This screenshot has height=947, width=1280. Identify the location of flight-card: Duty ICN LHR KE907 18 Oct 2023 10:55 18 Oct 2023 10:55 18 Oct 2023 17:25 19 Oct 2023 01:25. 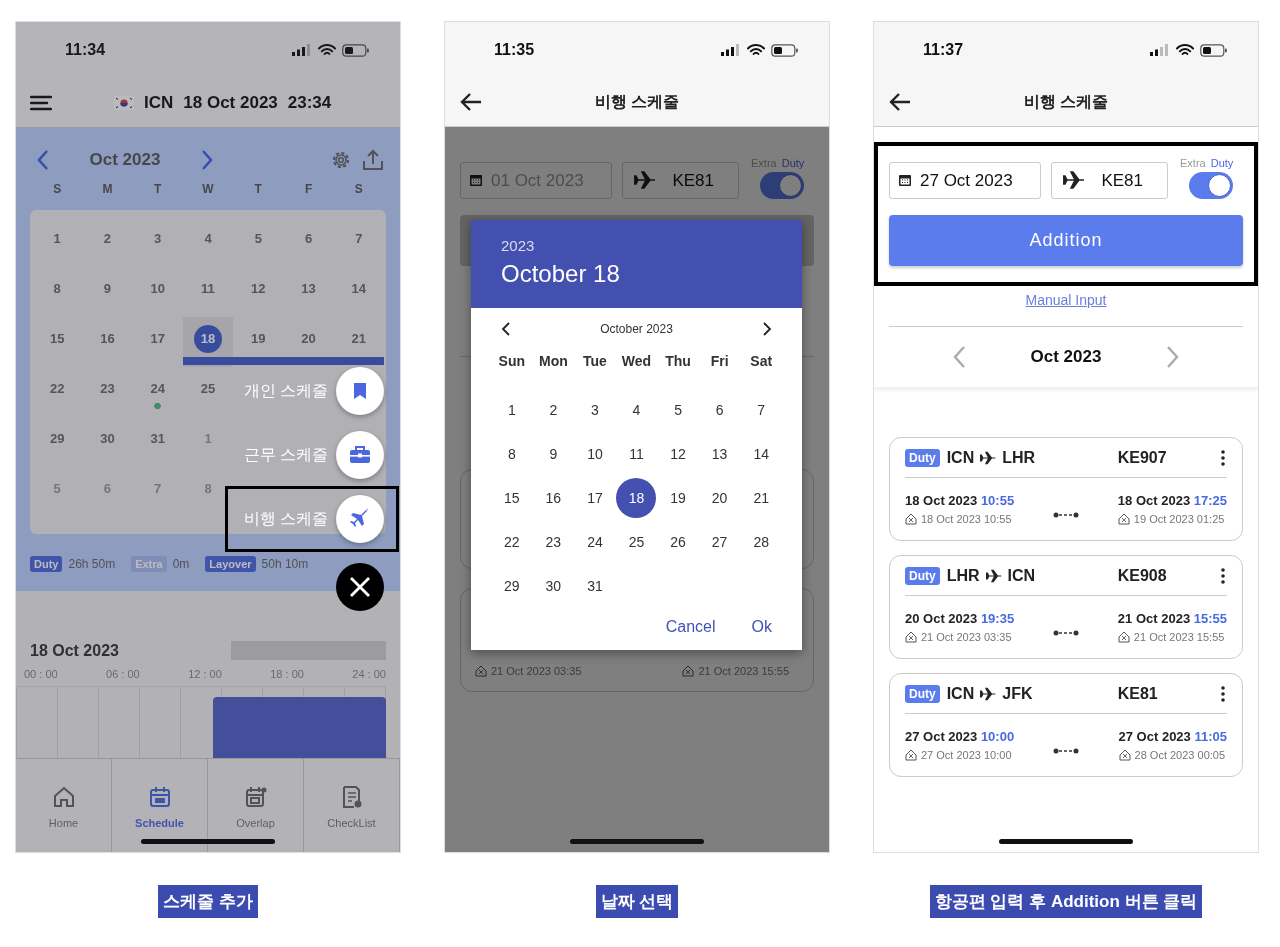
(1066, 489).